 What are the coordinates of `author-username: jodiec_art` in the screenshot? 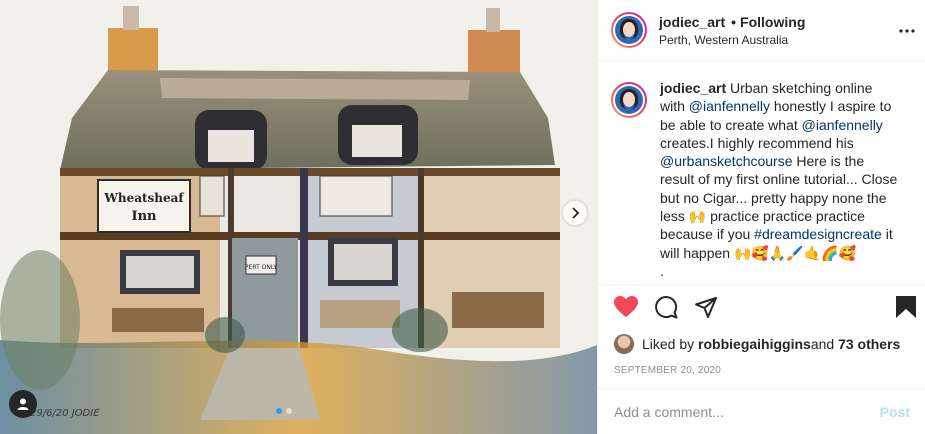 It's located at (692, 22).